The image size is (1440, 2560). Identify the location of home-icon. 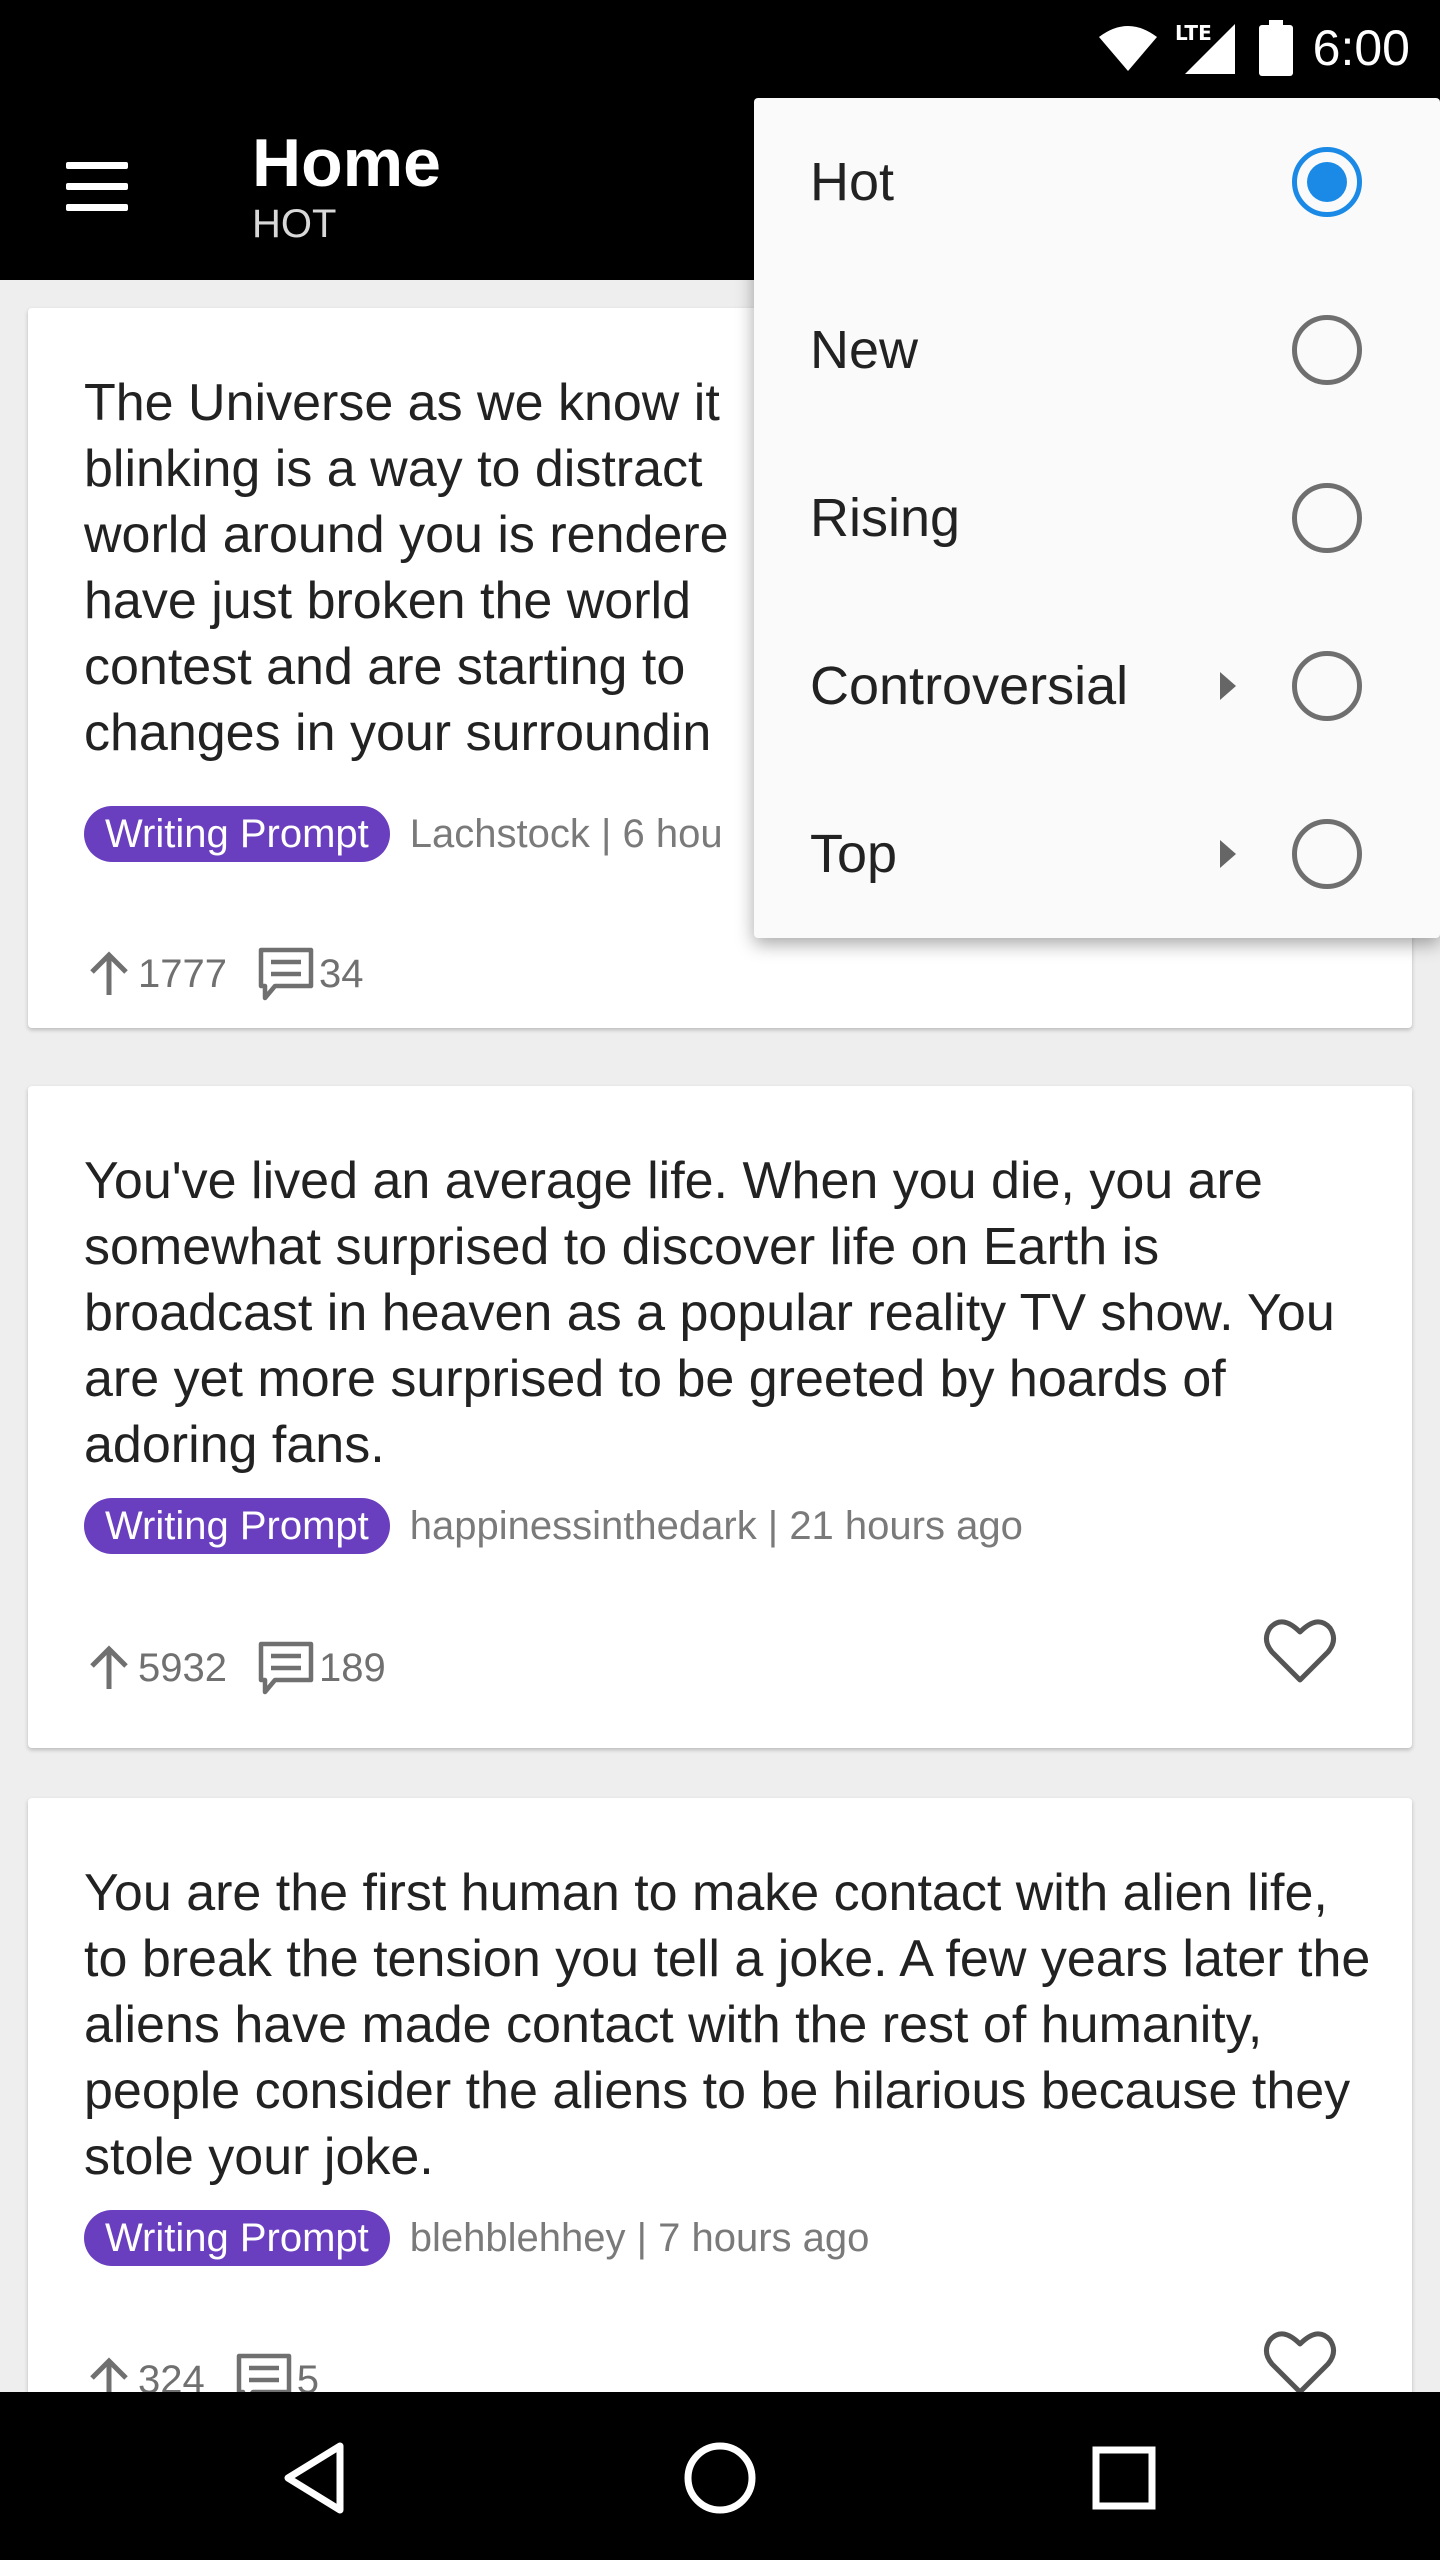
(720, 2478).